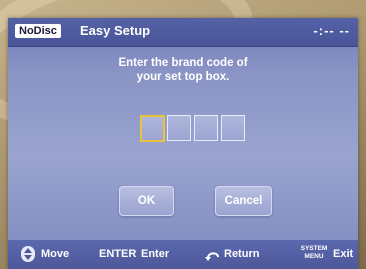  Describe the element at coordinates (183, 32) in the screenshot. I see `header-bar: NoDisc Easy Setup -:-- --` at that location.